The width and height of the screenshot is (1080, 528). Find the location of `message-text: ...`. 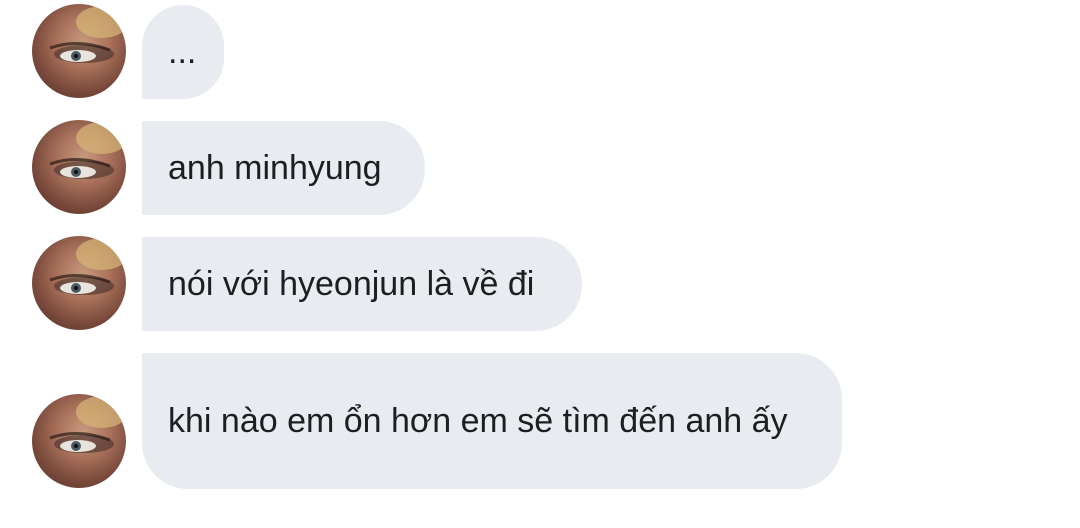

message-text: ... is located at coordinates (182, 52).